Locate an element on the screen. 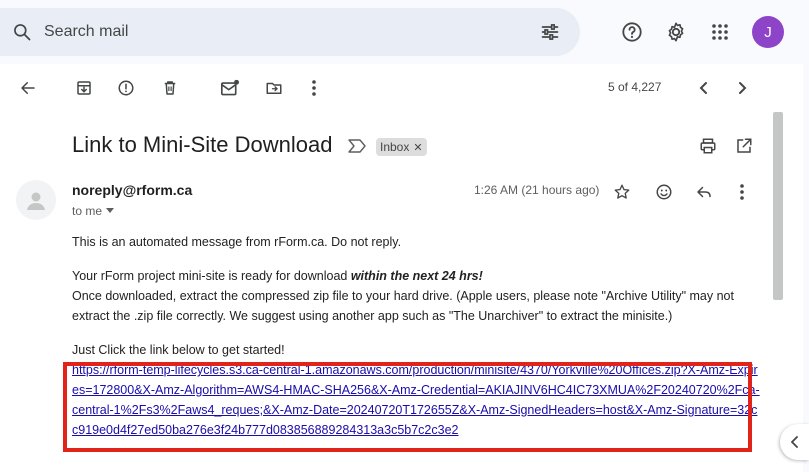 Image resolution: width=809 pixels, height=472 pixels. sender-avatar is located at coordinates (36, 200).